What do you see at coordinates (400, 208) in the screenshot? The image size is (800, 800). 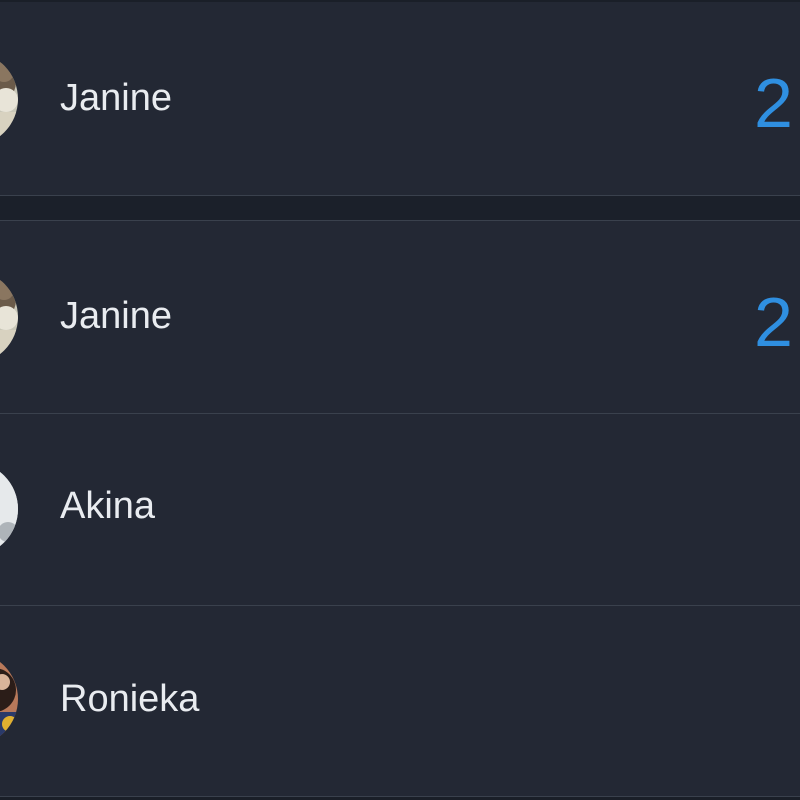 I see `section-separator` at bounding box center [400, 208].